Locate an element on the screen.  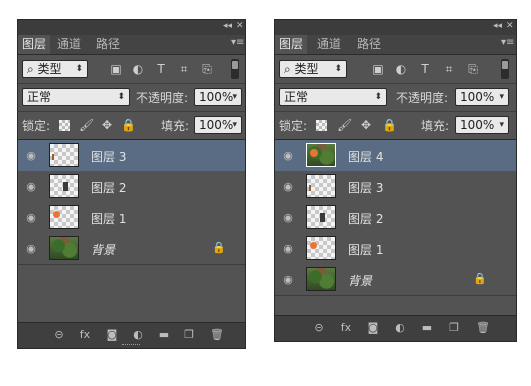
panel-titlebar: ◂◂ ✕ is located at coordinates (131, 28).